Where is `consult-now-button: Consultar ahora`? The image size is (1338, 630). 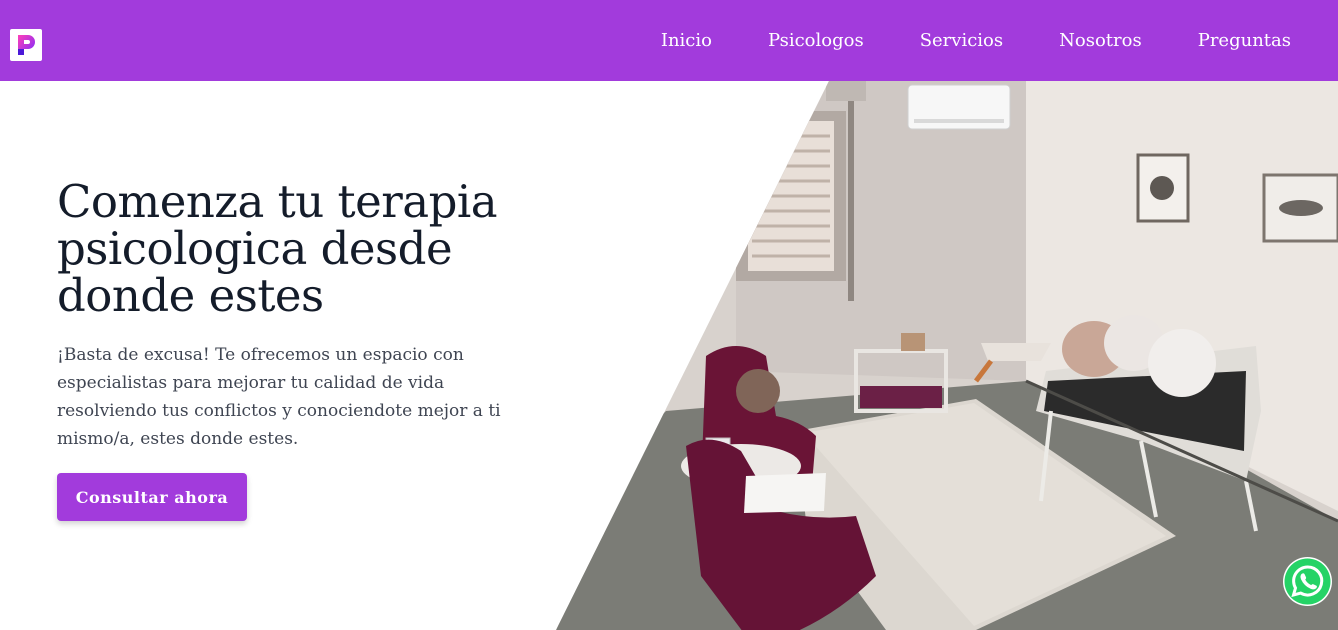
consult-now-button: Consultar ahora is located at coordinates (152, 497).